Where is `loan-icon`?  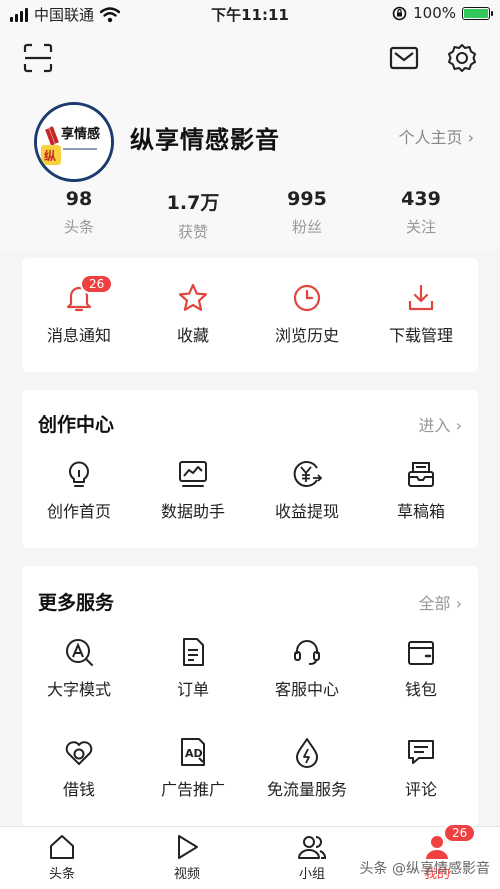 loan-icon is located at coordinates (79, 753).